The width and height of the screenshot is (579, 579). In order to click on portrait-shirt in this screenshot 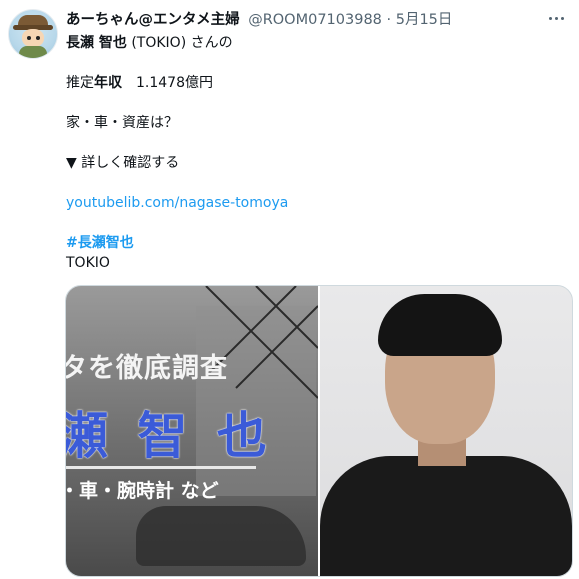, I will do `click(446, 516)`.